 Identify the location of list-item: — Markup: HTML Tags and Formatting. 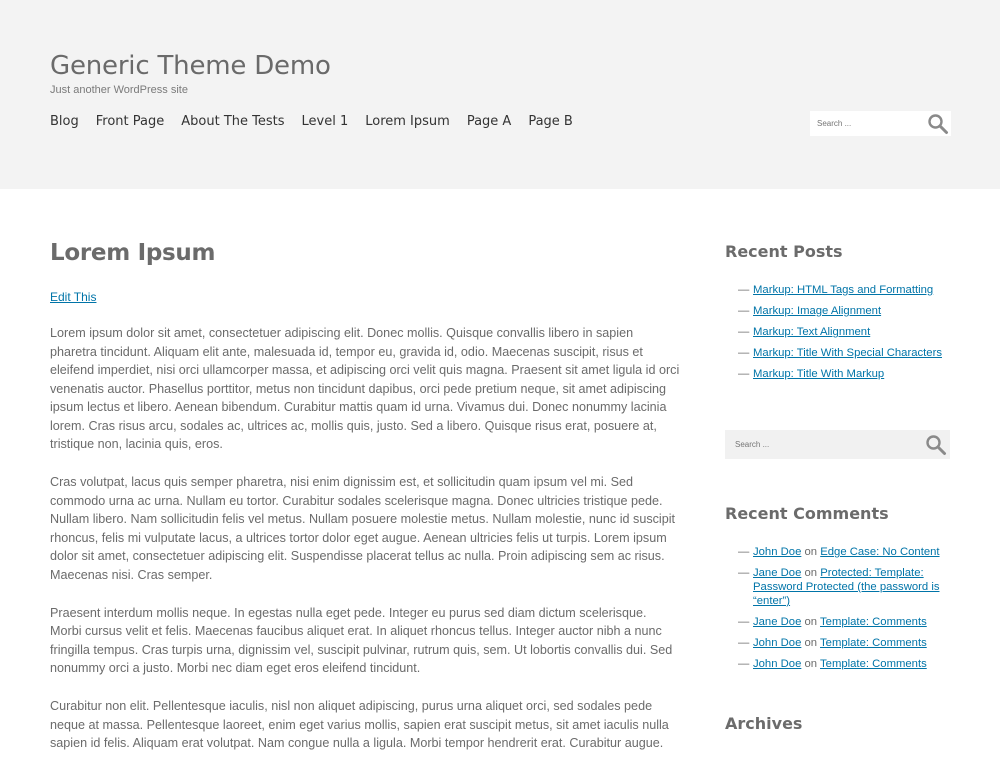
(853, 290).